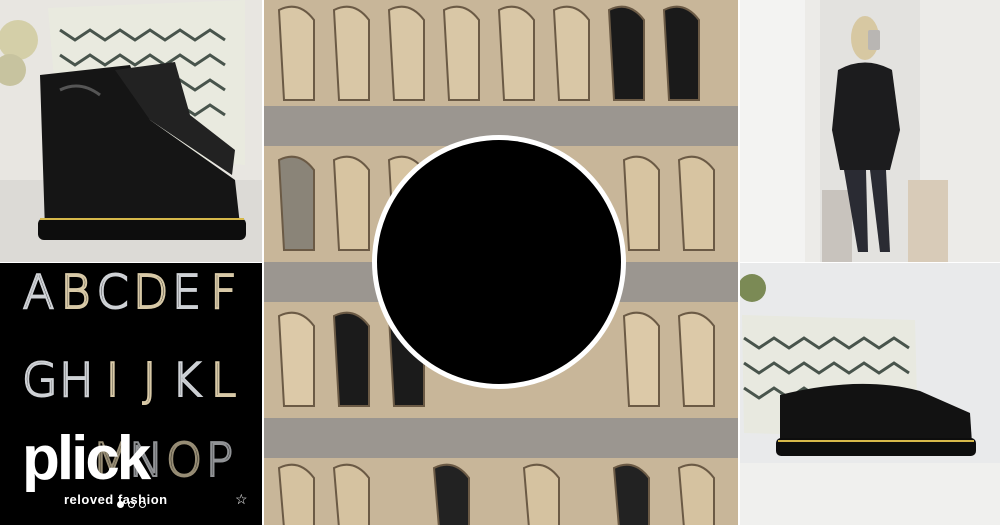  I want to click on boots-photo, so click(131, 131).